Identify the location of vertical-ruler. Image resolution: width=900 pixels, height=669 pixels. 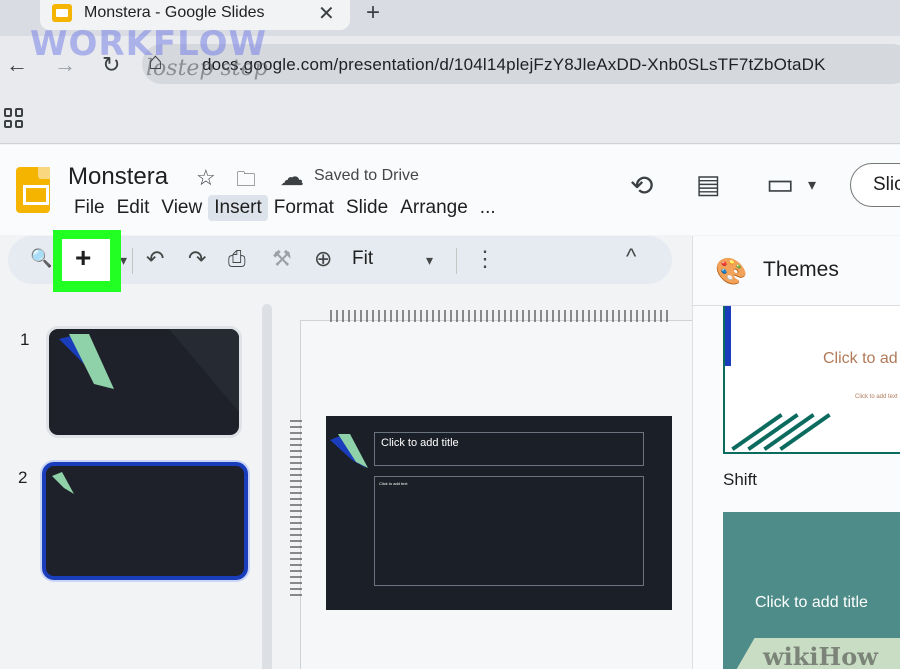
(296, 510).